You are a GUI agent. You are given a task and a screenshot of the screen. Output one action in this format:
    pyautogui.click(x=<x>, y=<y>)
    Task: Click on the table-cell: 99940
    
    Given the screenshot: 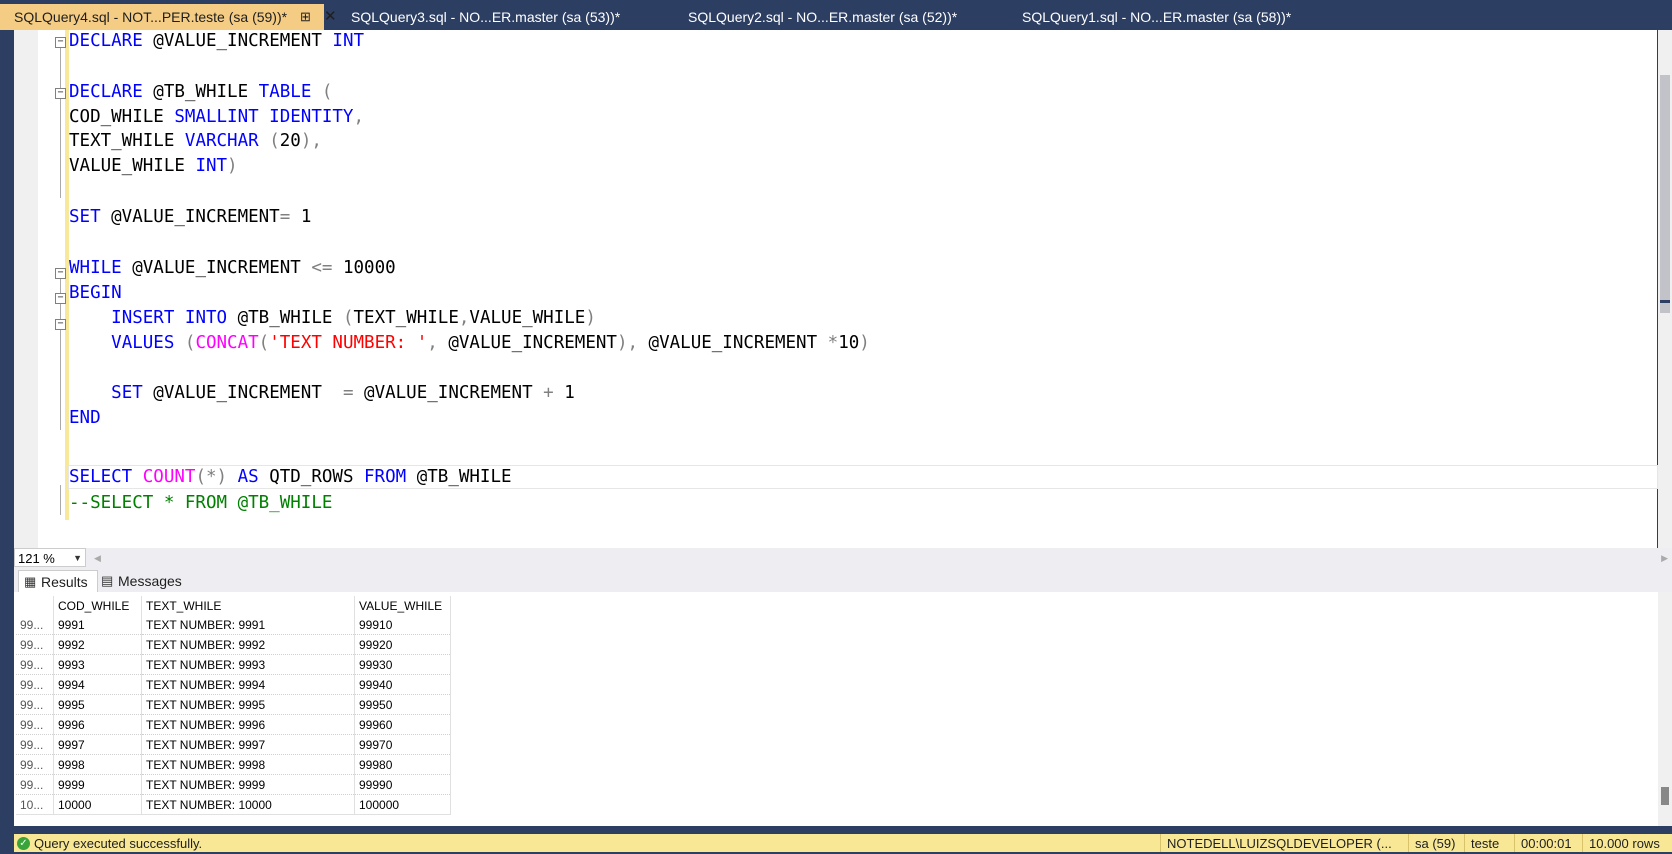 What is the action you would take?
    pyautogui.click(x=402, y=684)
    